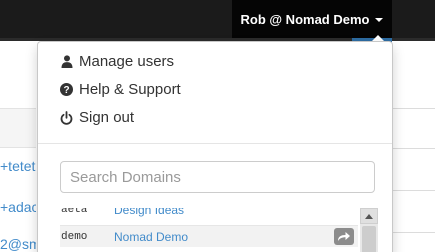  I want to click on account-menu-toggle: Rob @ Nomad Demo, so click(312, 19).